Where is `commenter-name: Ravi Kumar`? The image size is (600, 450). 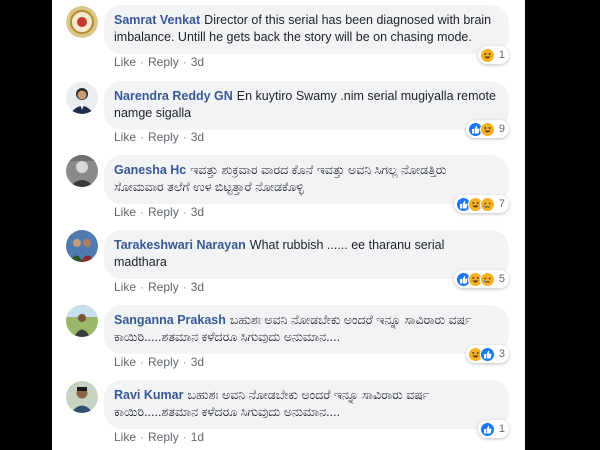 commenter-name: Ravi Kumar is located at coordinates (148, 395).